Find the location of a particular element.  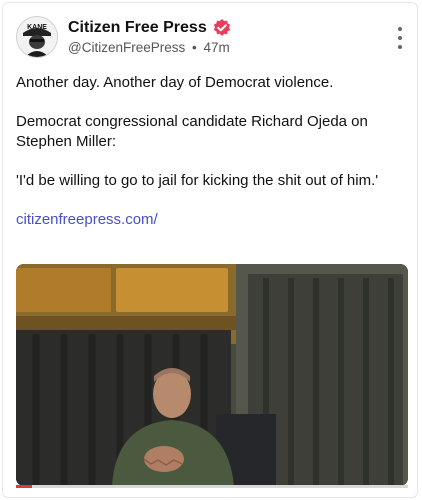

post-meta: @CitizenFreePress • 47m is located at coordinates (149, 47).